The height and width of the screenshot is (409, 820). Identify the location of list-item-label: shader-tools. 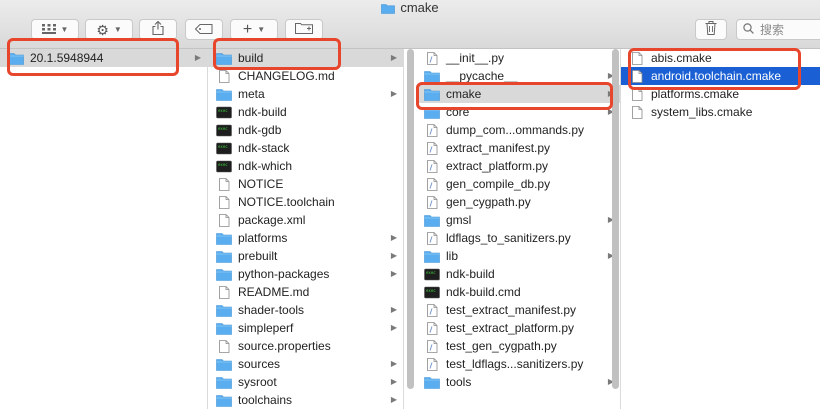
(271, 310).